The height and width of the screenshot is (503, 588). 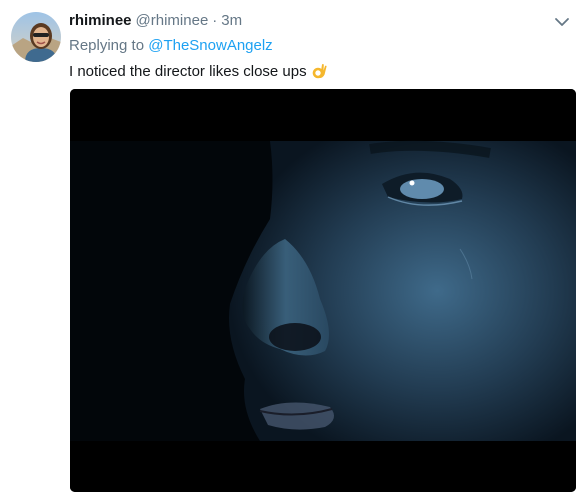 I want to click on tweet-body: I noticed the director likes close ups, so click(x=188, y=71).